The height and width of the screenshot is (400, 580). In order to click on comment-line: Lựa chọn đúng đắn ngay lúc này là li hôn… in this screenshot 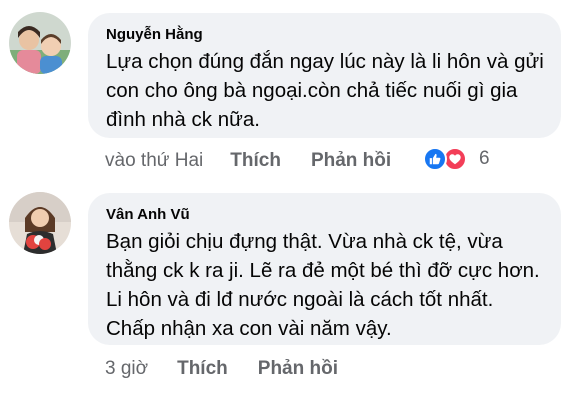, I will do `click(325, 61)`.